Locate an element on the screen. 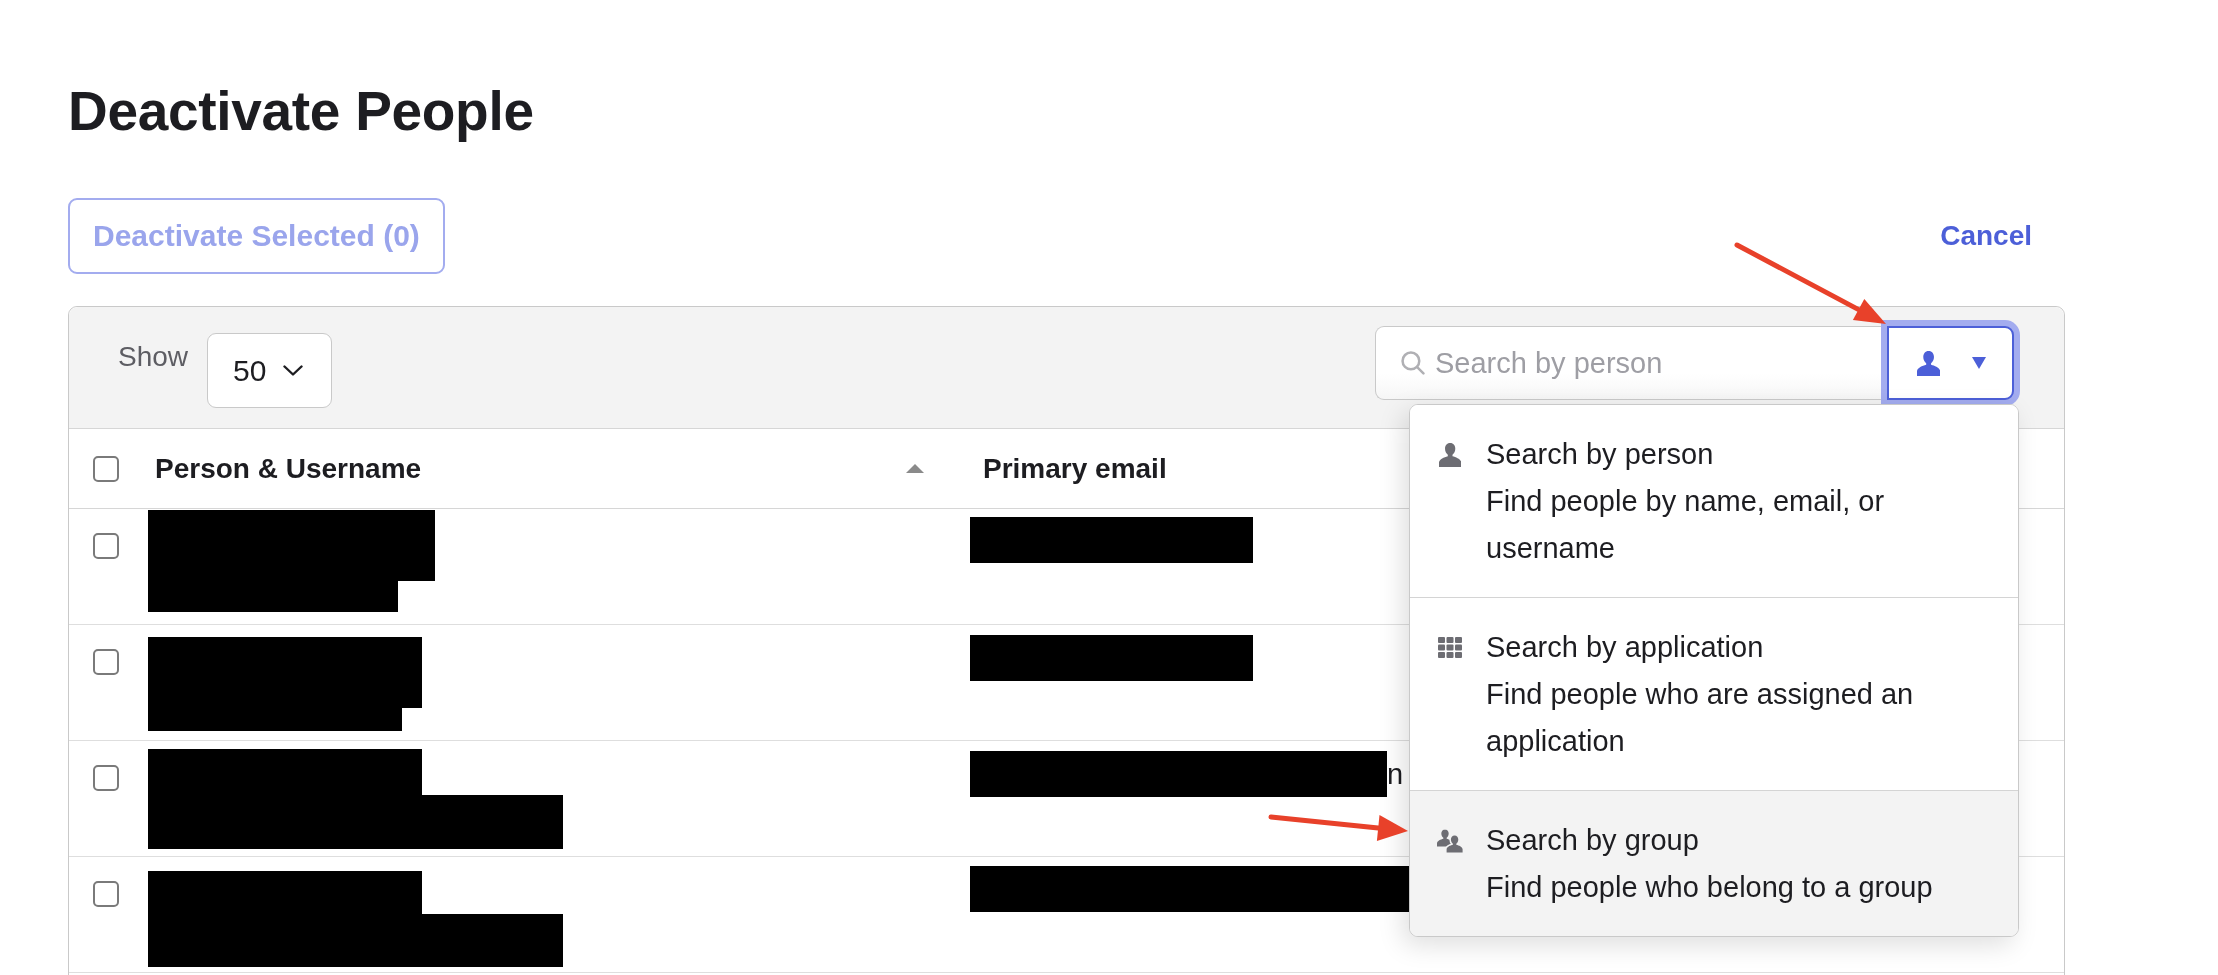 The image size is (2218, 975). cancel-link: Cancel is located at coordinates (1986, 236).